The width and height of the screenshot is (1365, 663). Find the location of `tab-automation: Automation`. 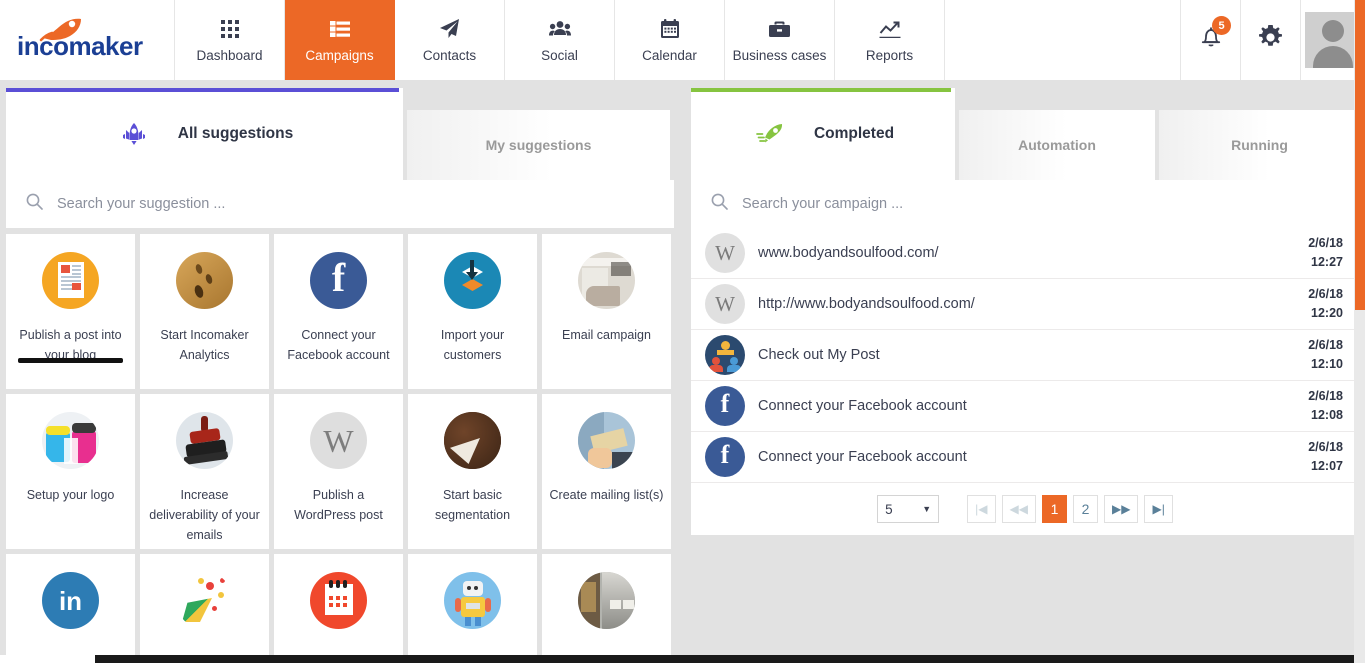

tab-automation: Automation is located at coordinates (1059, 145).